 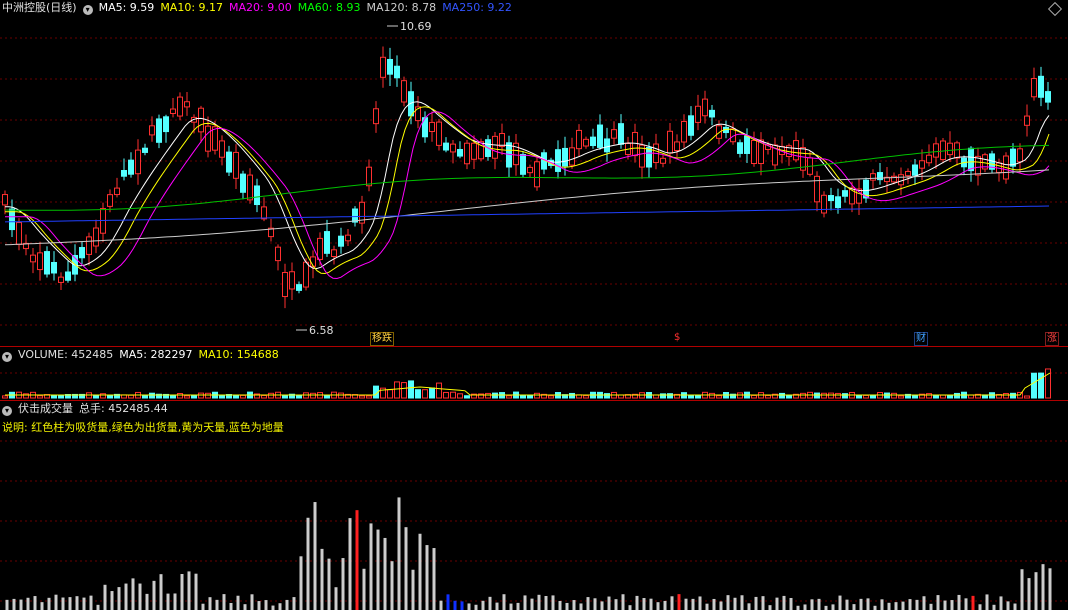 What do you see at coordinates (382, 339) in the screenshot?
I see `event-tag-1: 移跌` at bounding box center [382, 339].